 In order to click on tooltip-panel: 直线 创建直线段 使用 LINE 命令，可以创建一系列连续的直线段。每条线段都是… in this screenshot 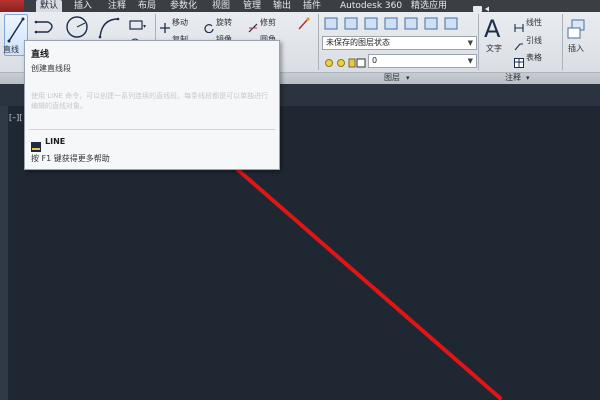, I will do `click(152, 105)`.